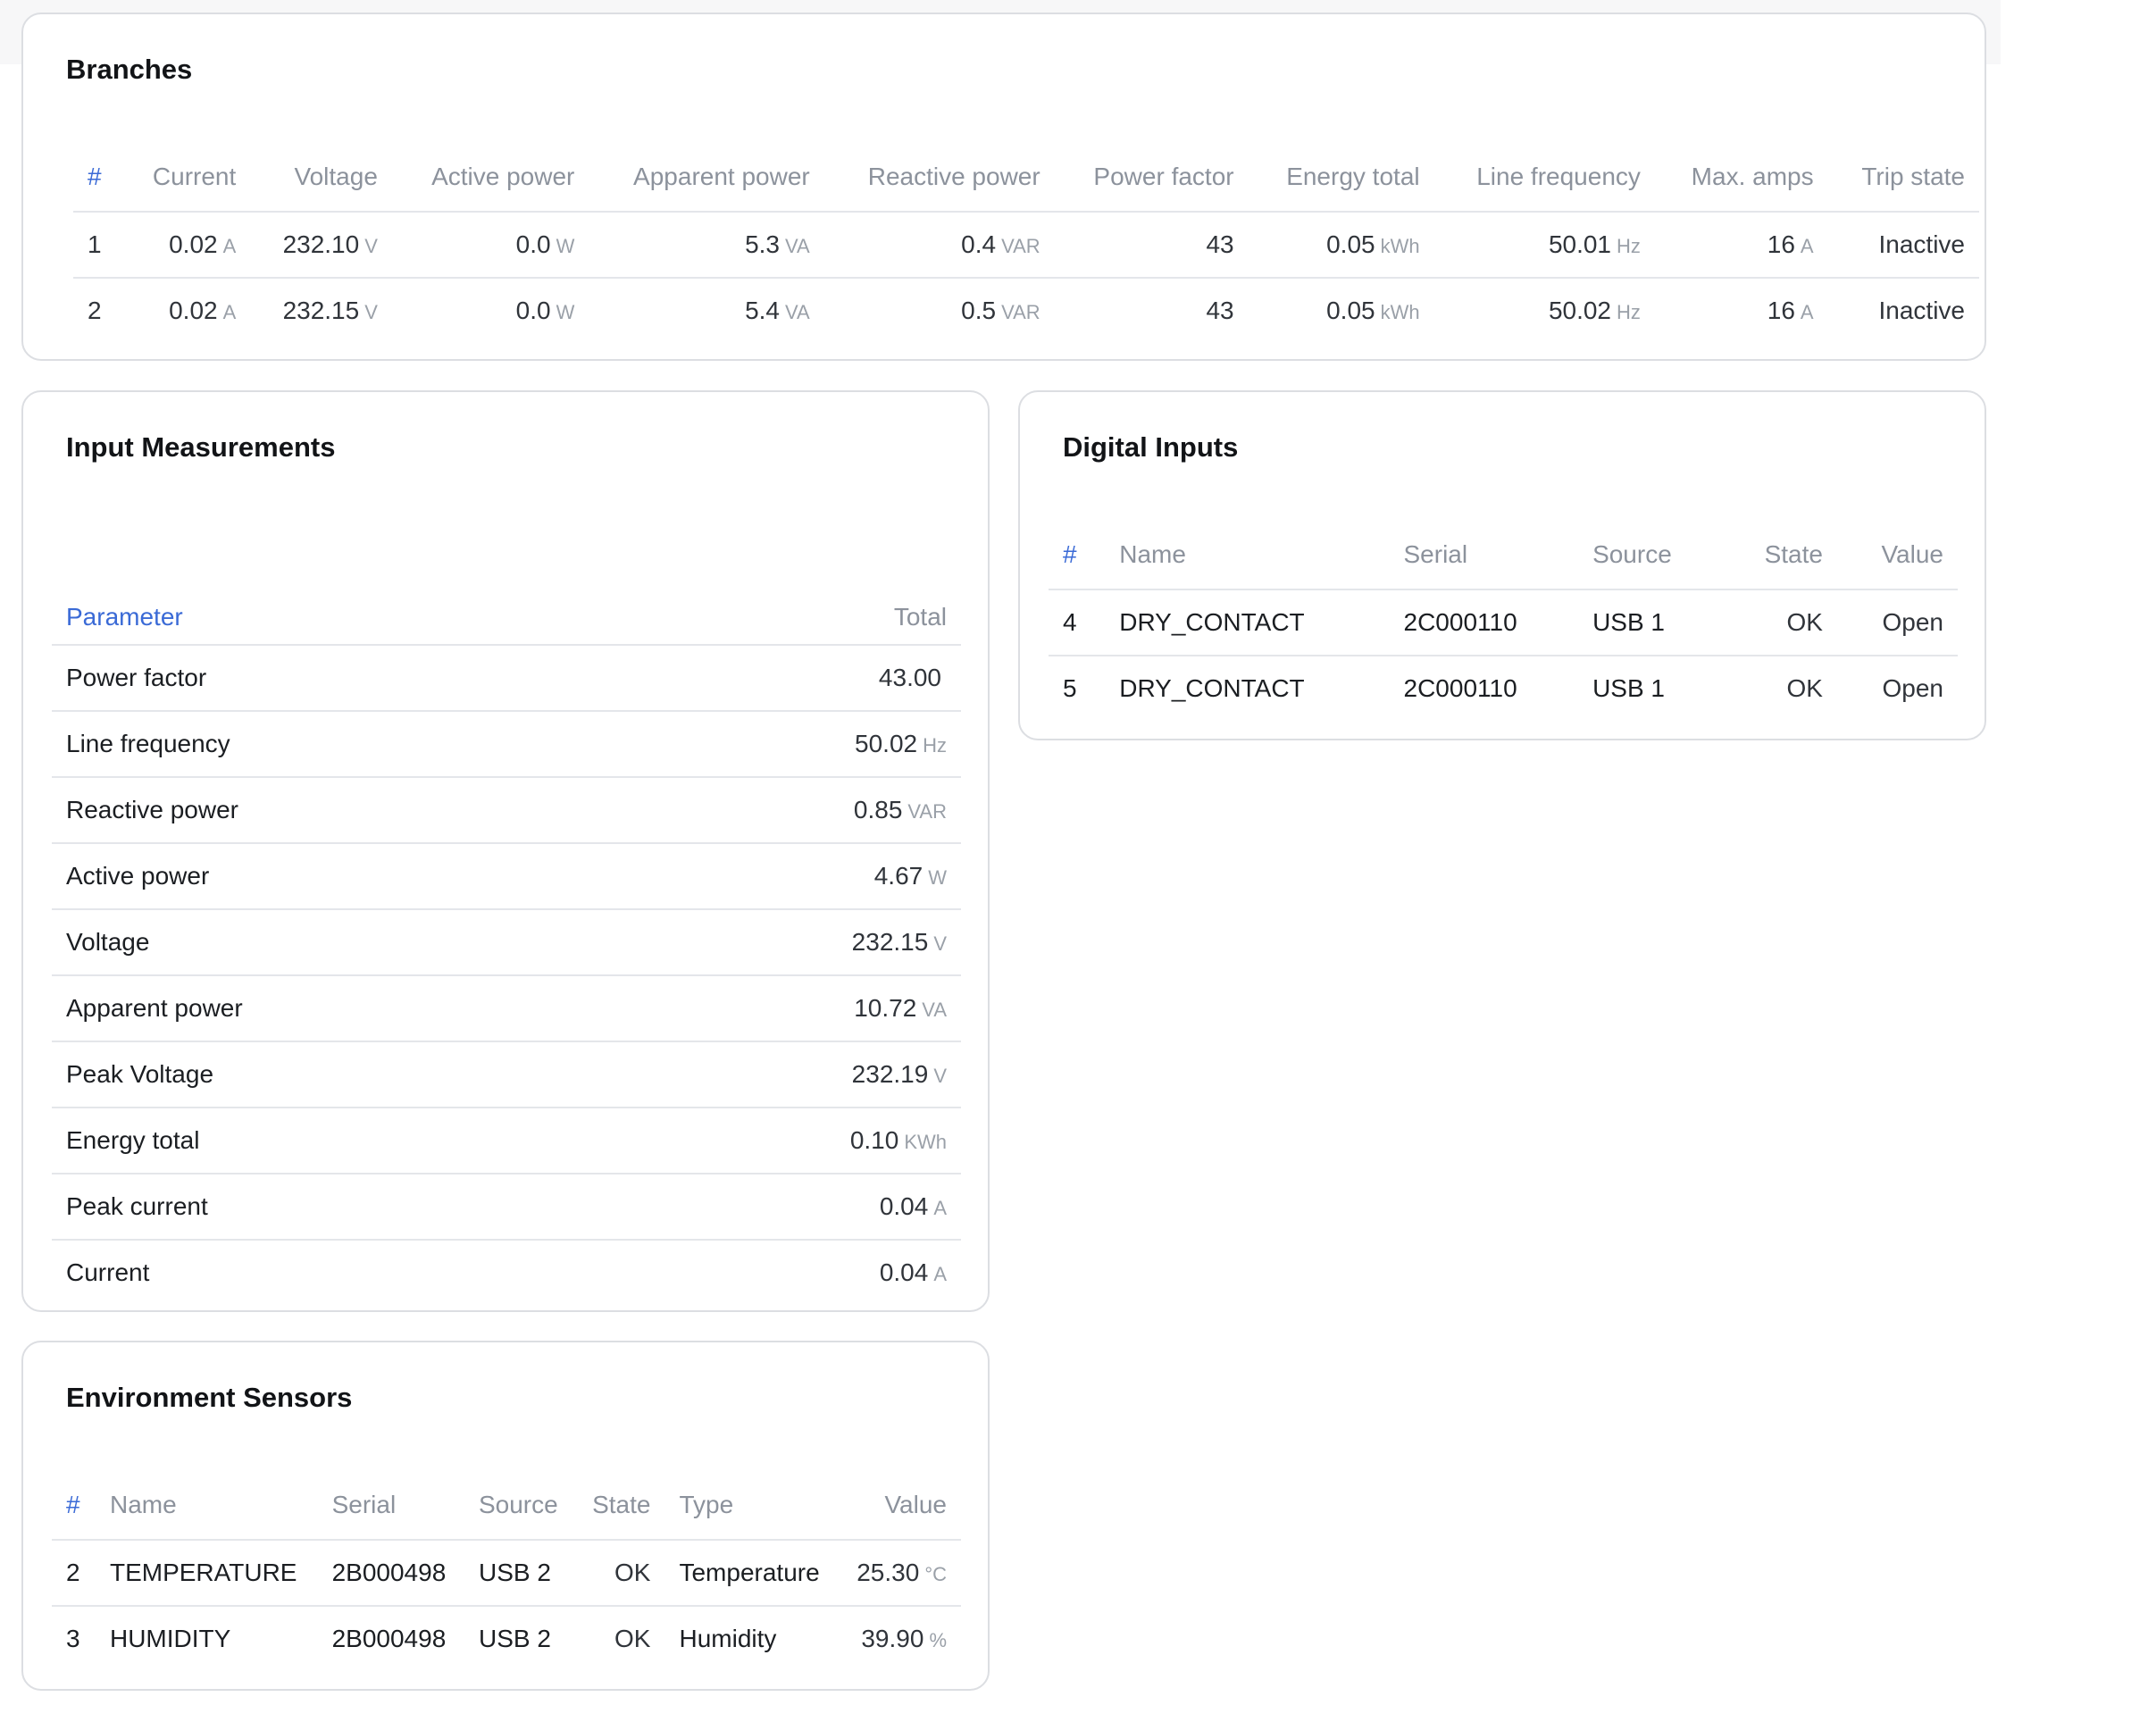 The width and height of the screenshot is (2156, 1722). Describe the element at coordinates (95, 310) in the screenshot. I see `branch-id: 2` at that location.